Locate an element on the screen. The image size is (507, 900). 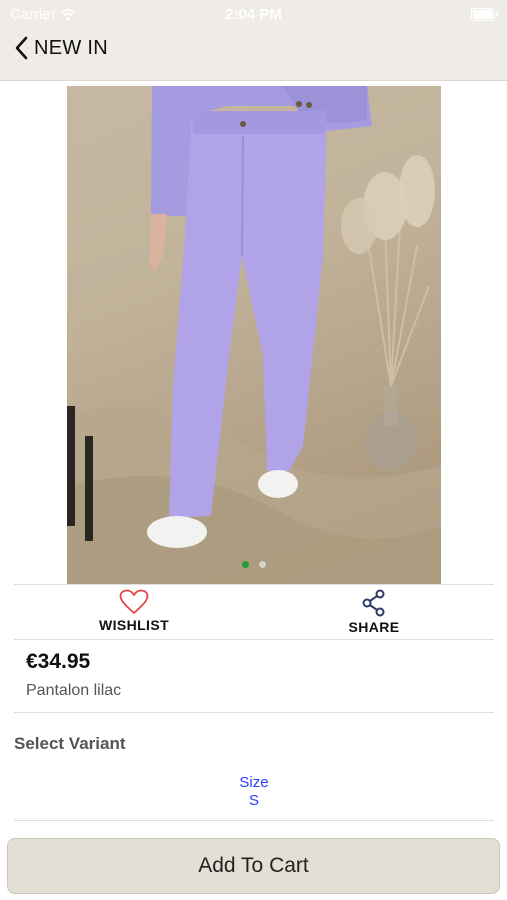
variant-heading: Select Variant is located at coordinates (70, 743).